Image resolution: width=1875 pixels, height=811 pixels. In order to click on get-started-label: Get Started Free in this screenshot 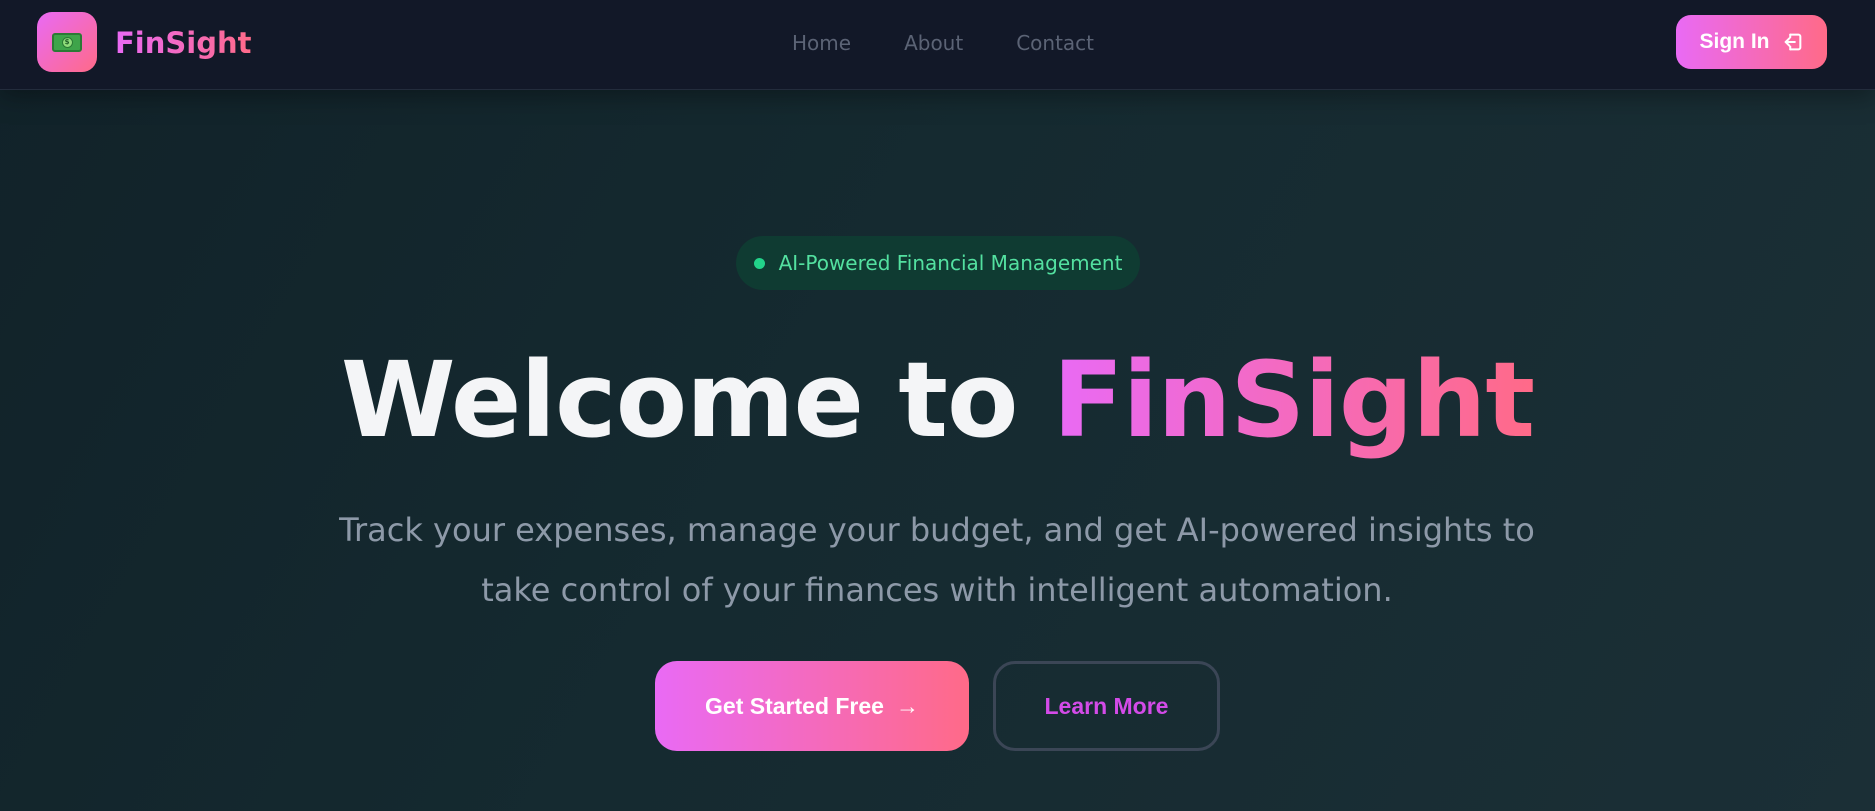, I will do `click(794, 705)`.